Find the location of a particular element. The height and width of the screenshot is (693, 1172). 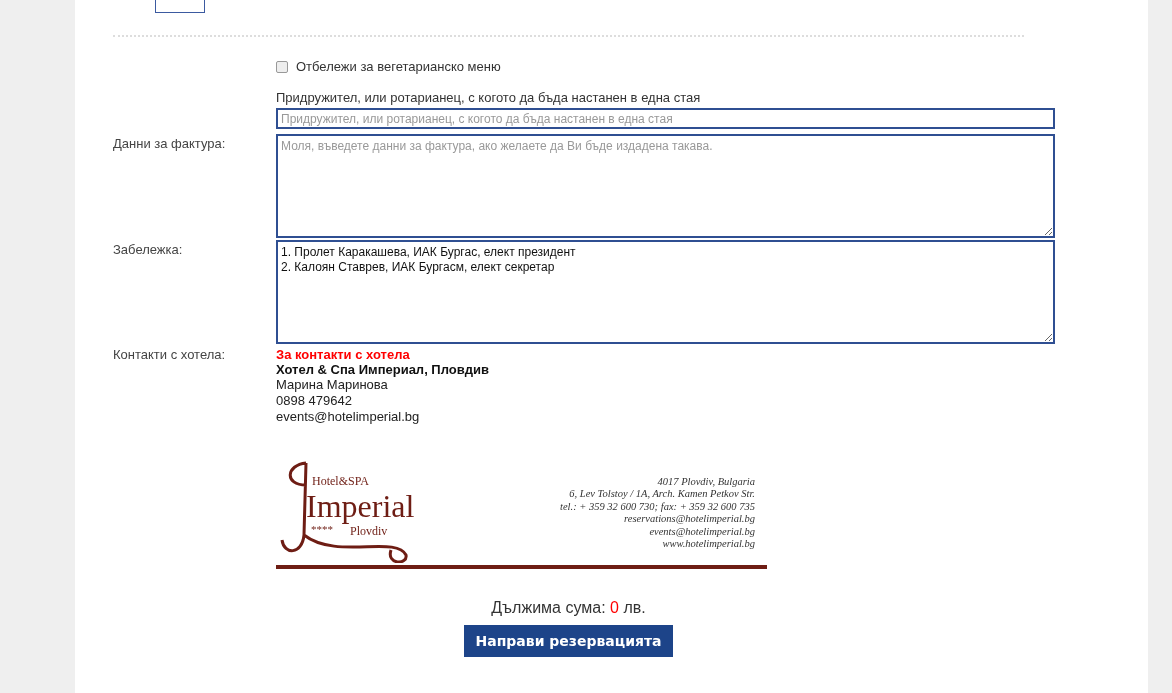

contacts-label: Контакти с хотела: is located at coordinates (170, 355).